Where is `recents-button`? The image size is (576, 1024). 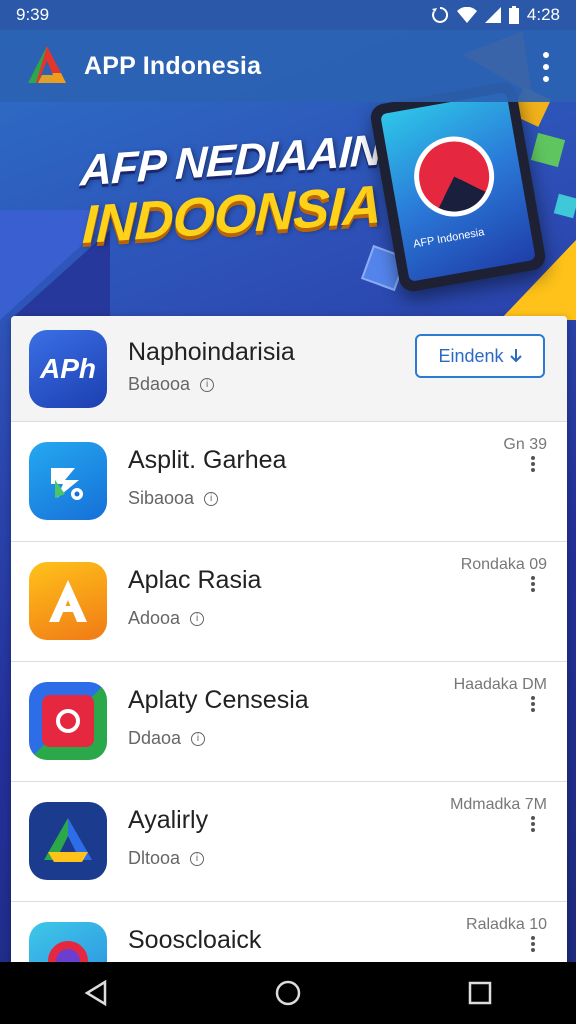 recents-button is located at coordinates (480, 993).